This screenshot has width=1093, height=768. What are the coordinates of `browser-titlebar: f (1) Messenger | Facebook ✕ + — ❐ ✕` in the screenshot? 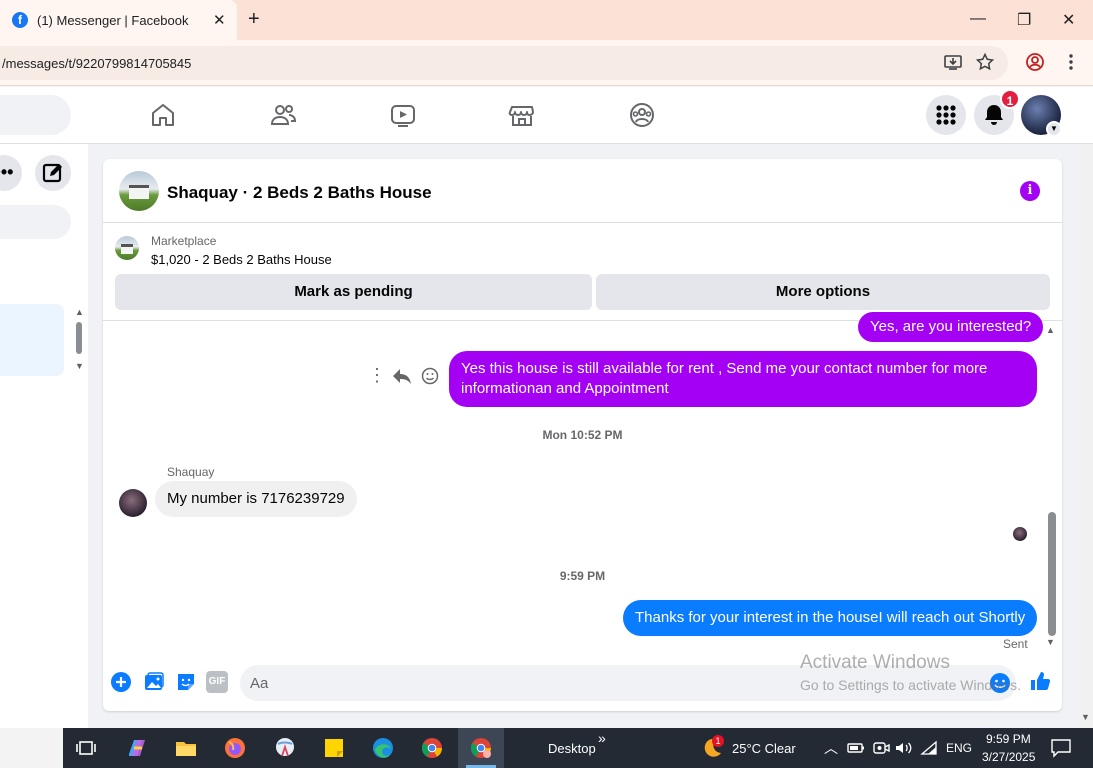 It's located at (546, 20).